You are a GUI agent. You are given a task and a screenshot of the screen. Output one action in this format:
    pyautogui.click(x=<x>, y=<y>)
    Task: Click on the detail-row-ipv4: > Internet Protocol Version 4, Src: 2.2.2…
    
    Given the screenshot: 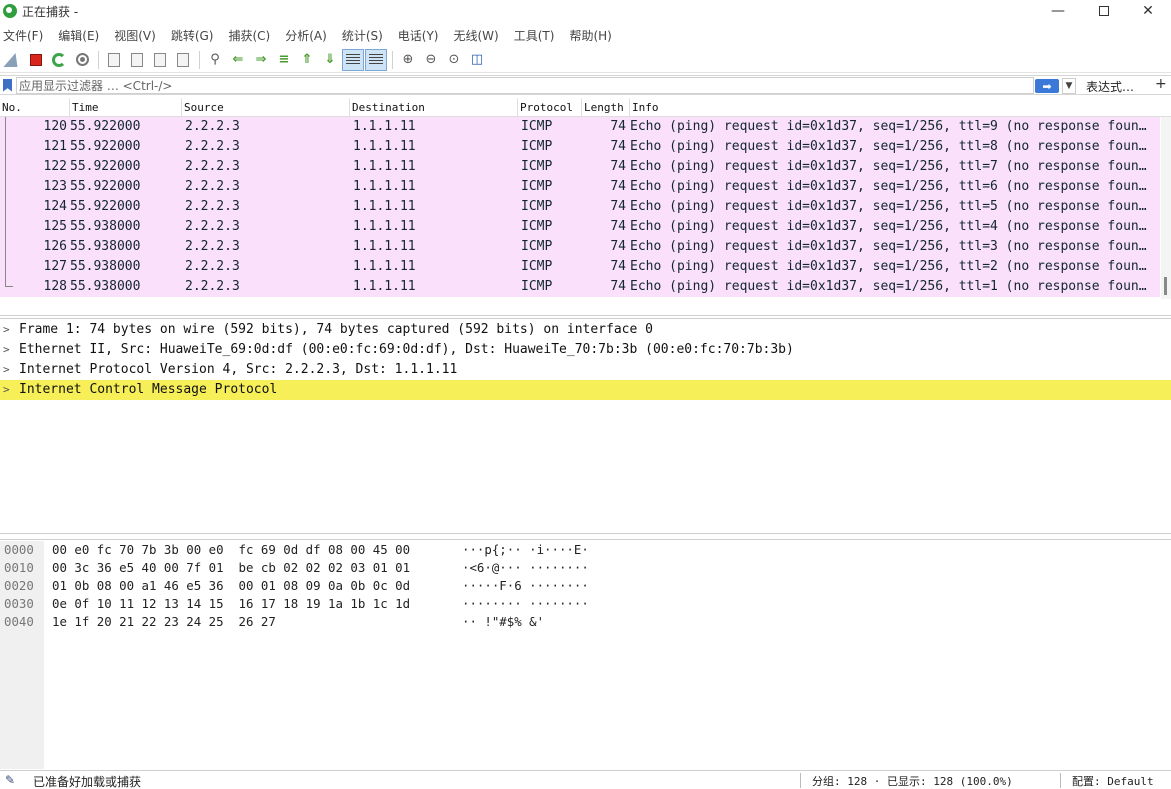 What is the action you would take?
    pyautogui.click(x=585, y=370)
    